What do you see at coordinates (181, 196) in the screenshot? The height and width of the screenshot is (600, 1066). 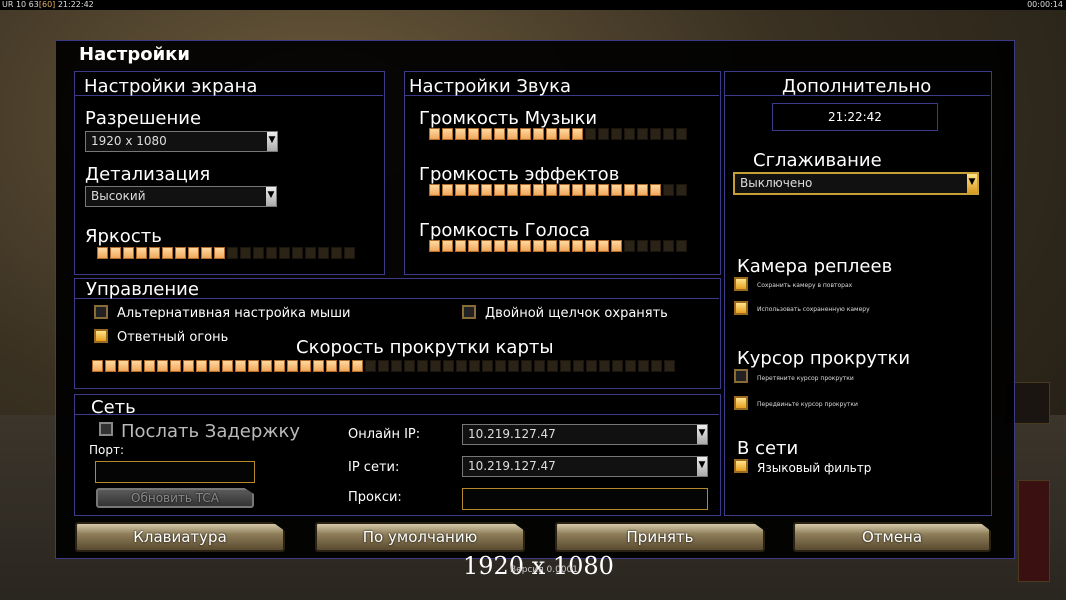 I see `detail-dropdown: Высокий ▼` at bounding box center [181, 196].